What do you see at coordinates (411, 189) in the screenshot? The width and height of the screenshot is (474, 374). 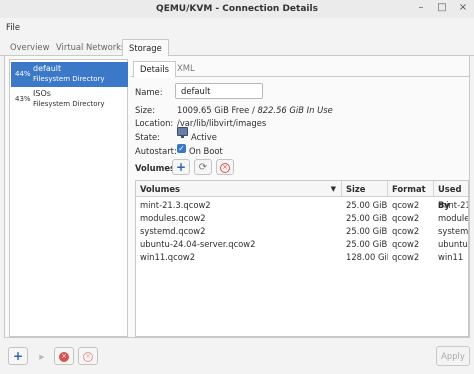 I see `column-format: Format` at bounding box center [411, 189].